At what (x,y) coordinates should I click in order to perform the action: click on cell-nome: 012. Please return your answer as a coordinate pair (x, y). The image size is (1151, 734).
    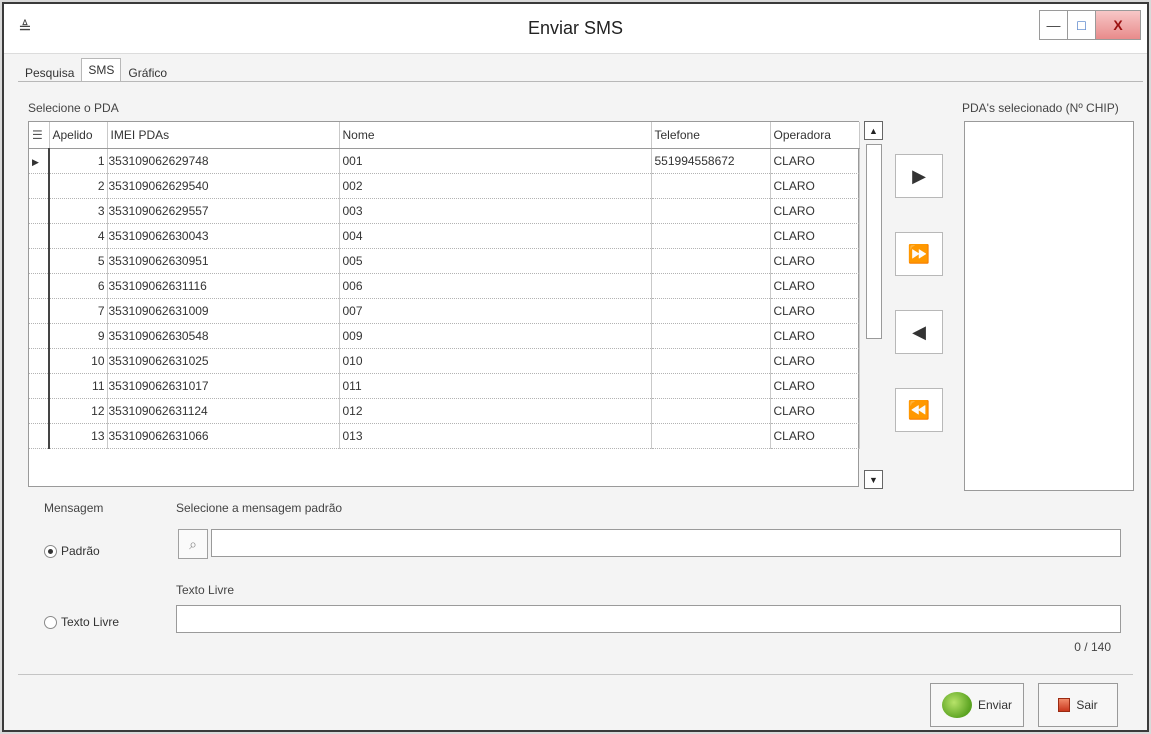
    Looking at the image, I should click on (495, 411).